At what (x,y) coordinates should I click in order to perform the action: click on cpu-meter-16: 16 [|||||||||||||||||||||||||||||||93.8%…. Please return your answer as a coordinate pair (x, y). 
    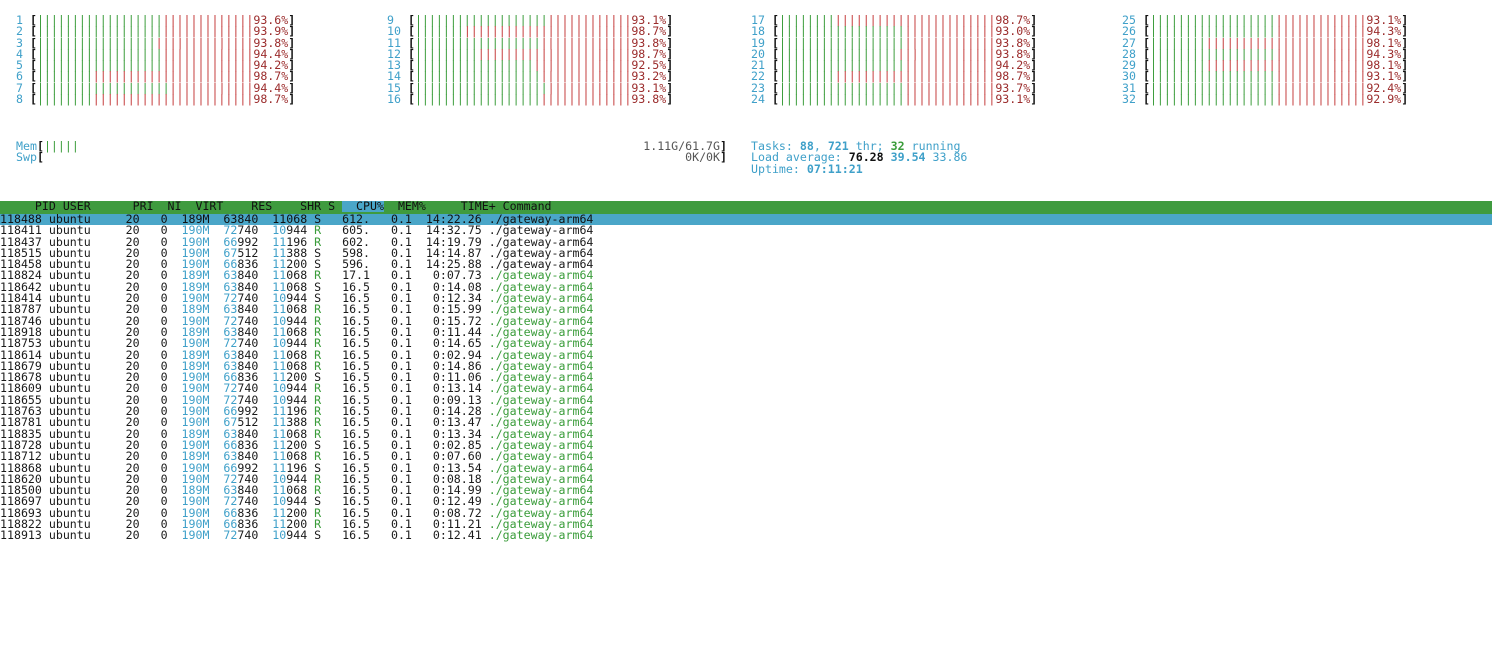
    Looking at the image, I should click on (530, 99).